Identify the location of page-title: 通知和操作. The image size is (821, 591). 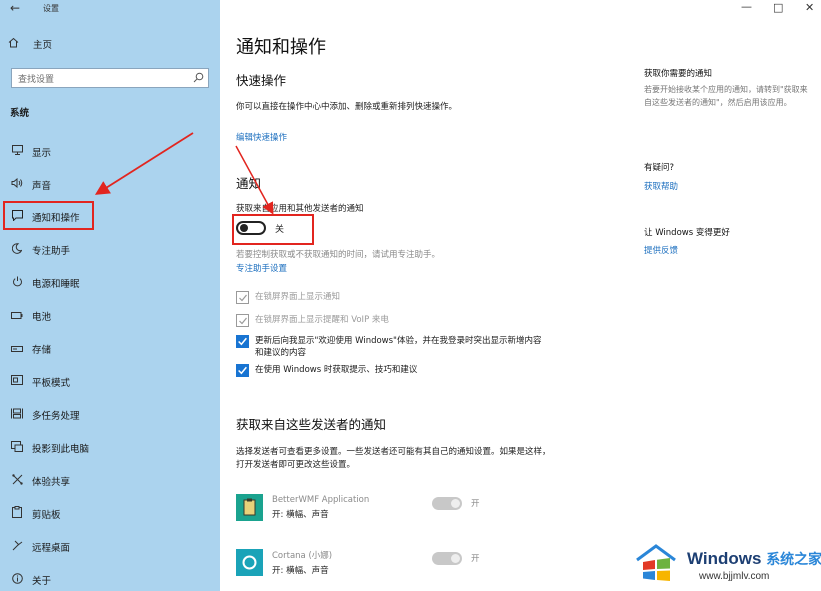
(281, 47).